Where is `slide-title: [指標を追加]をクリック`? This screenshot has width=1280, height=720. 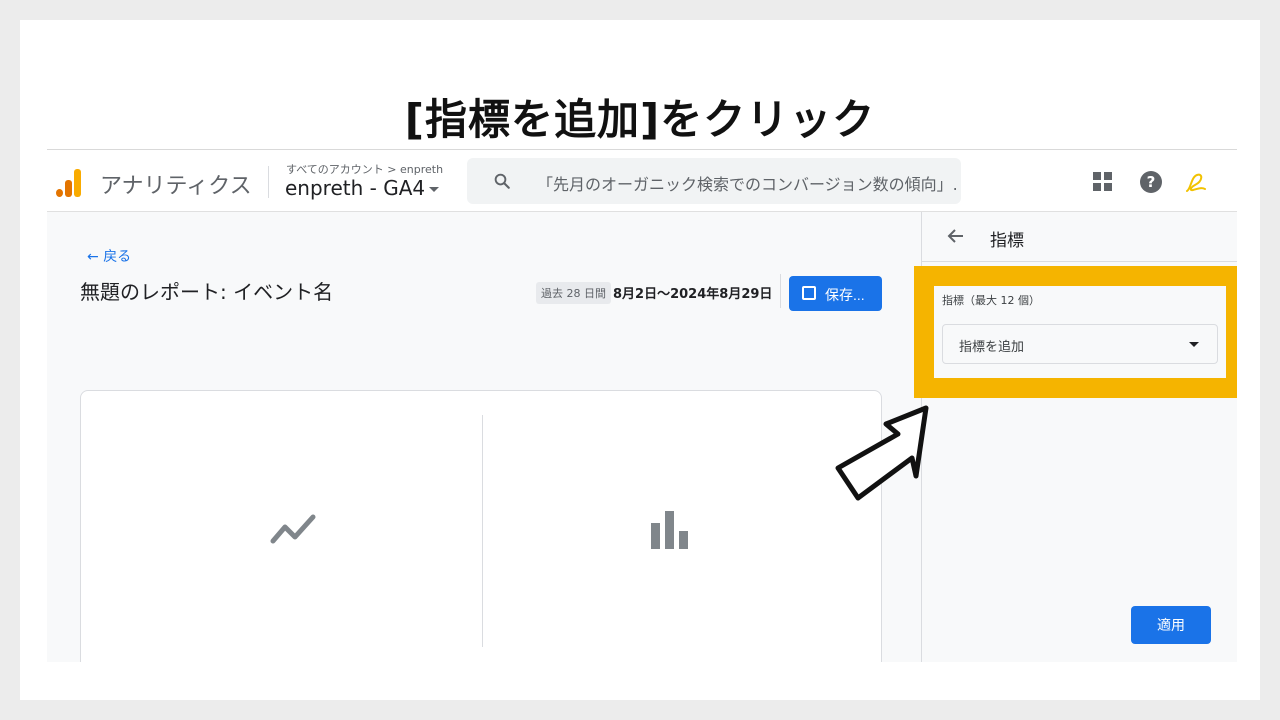
slide-title: [指標を追加]をクリック is located at coordinates (640, 119).